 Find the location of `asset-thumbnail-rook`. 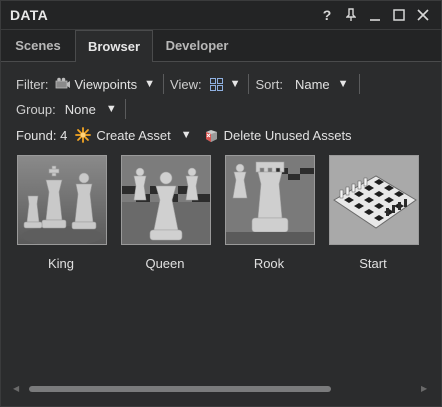

asset-thumbnail-rook is located at coordinates (270, 200).